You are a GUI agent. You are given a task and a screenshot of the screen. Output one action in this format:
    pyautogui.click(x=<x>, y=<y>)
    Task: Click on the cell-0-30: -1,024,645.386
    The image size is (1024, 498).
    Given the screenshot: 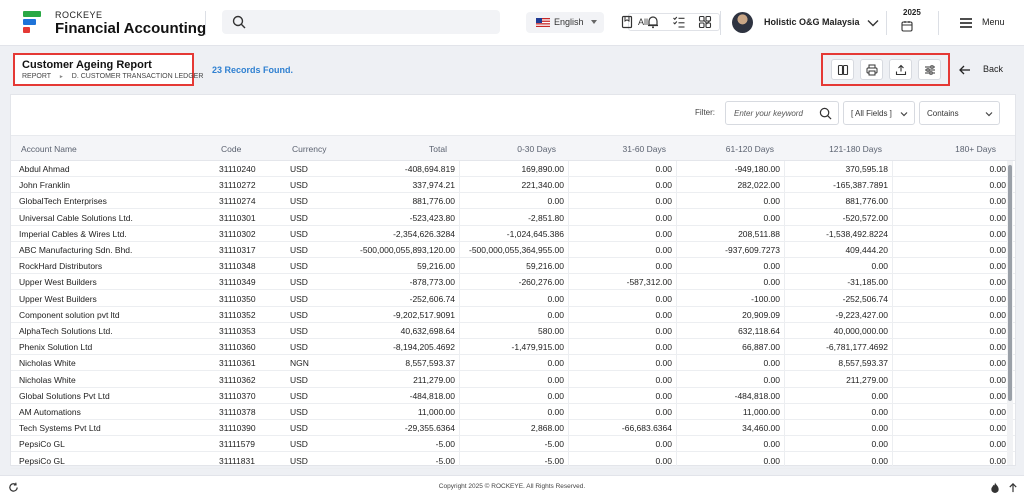 What is the action you would take?
    pyautogui.click(x=535, y=233)
    